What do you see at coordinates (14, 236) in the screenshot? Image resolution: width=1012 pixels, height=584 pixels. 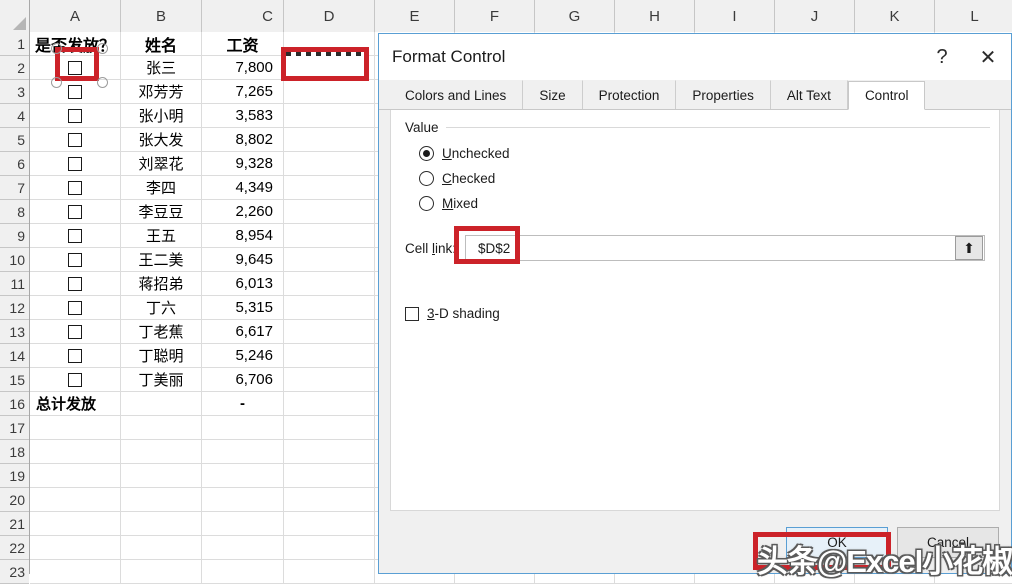 I see `row-header: 9` at bounding box center [14, 236].